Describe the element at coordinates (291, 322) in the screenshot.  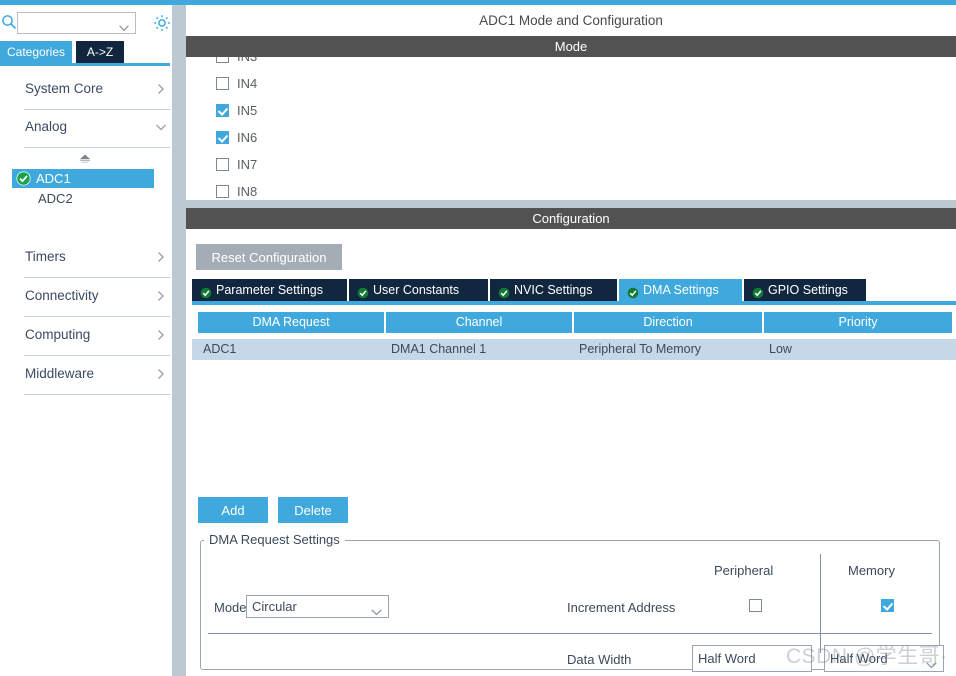
I see `column-header-dma-request: DMA Request` at that location.